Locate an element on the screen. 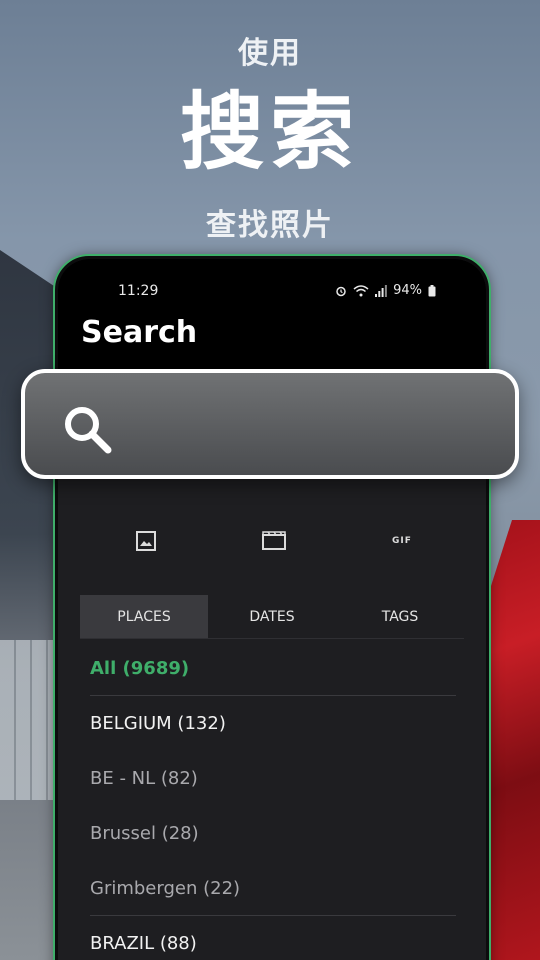  promo-top-text: 使用 is located at coordinates (270, 53).